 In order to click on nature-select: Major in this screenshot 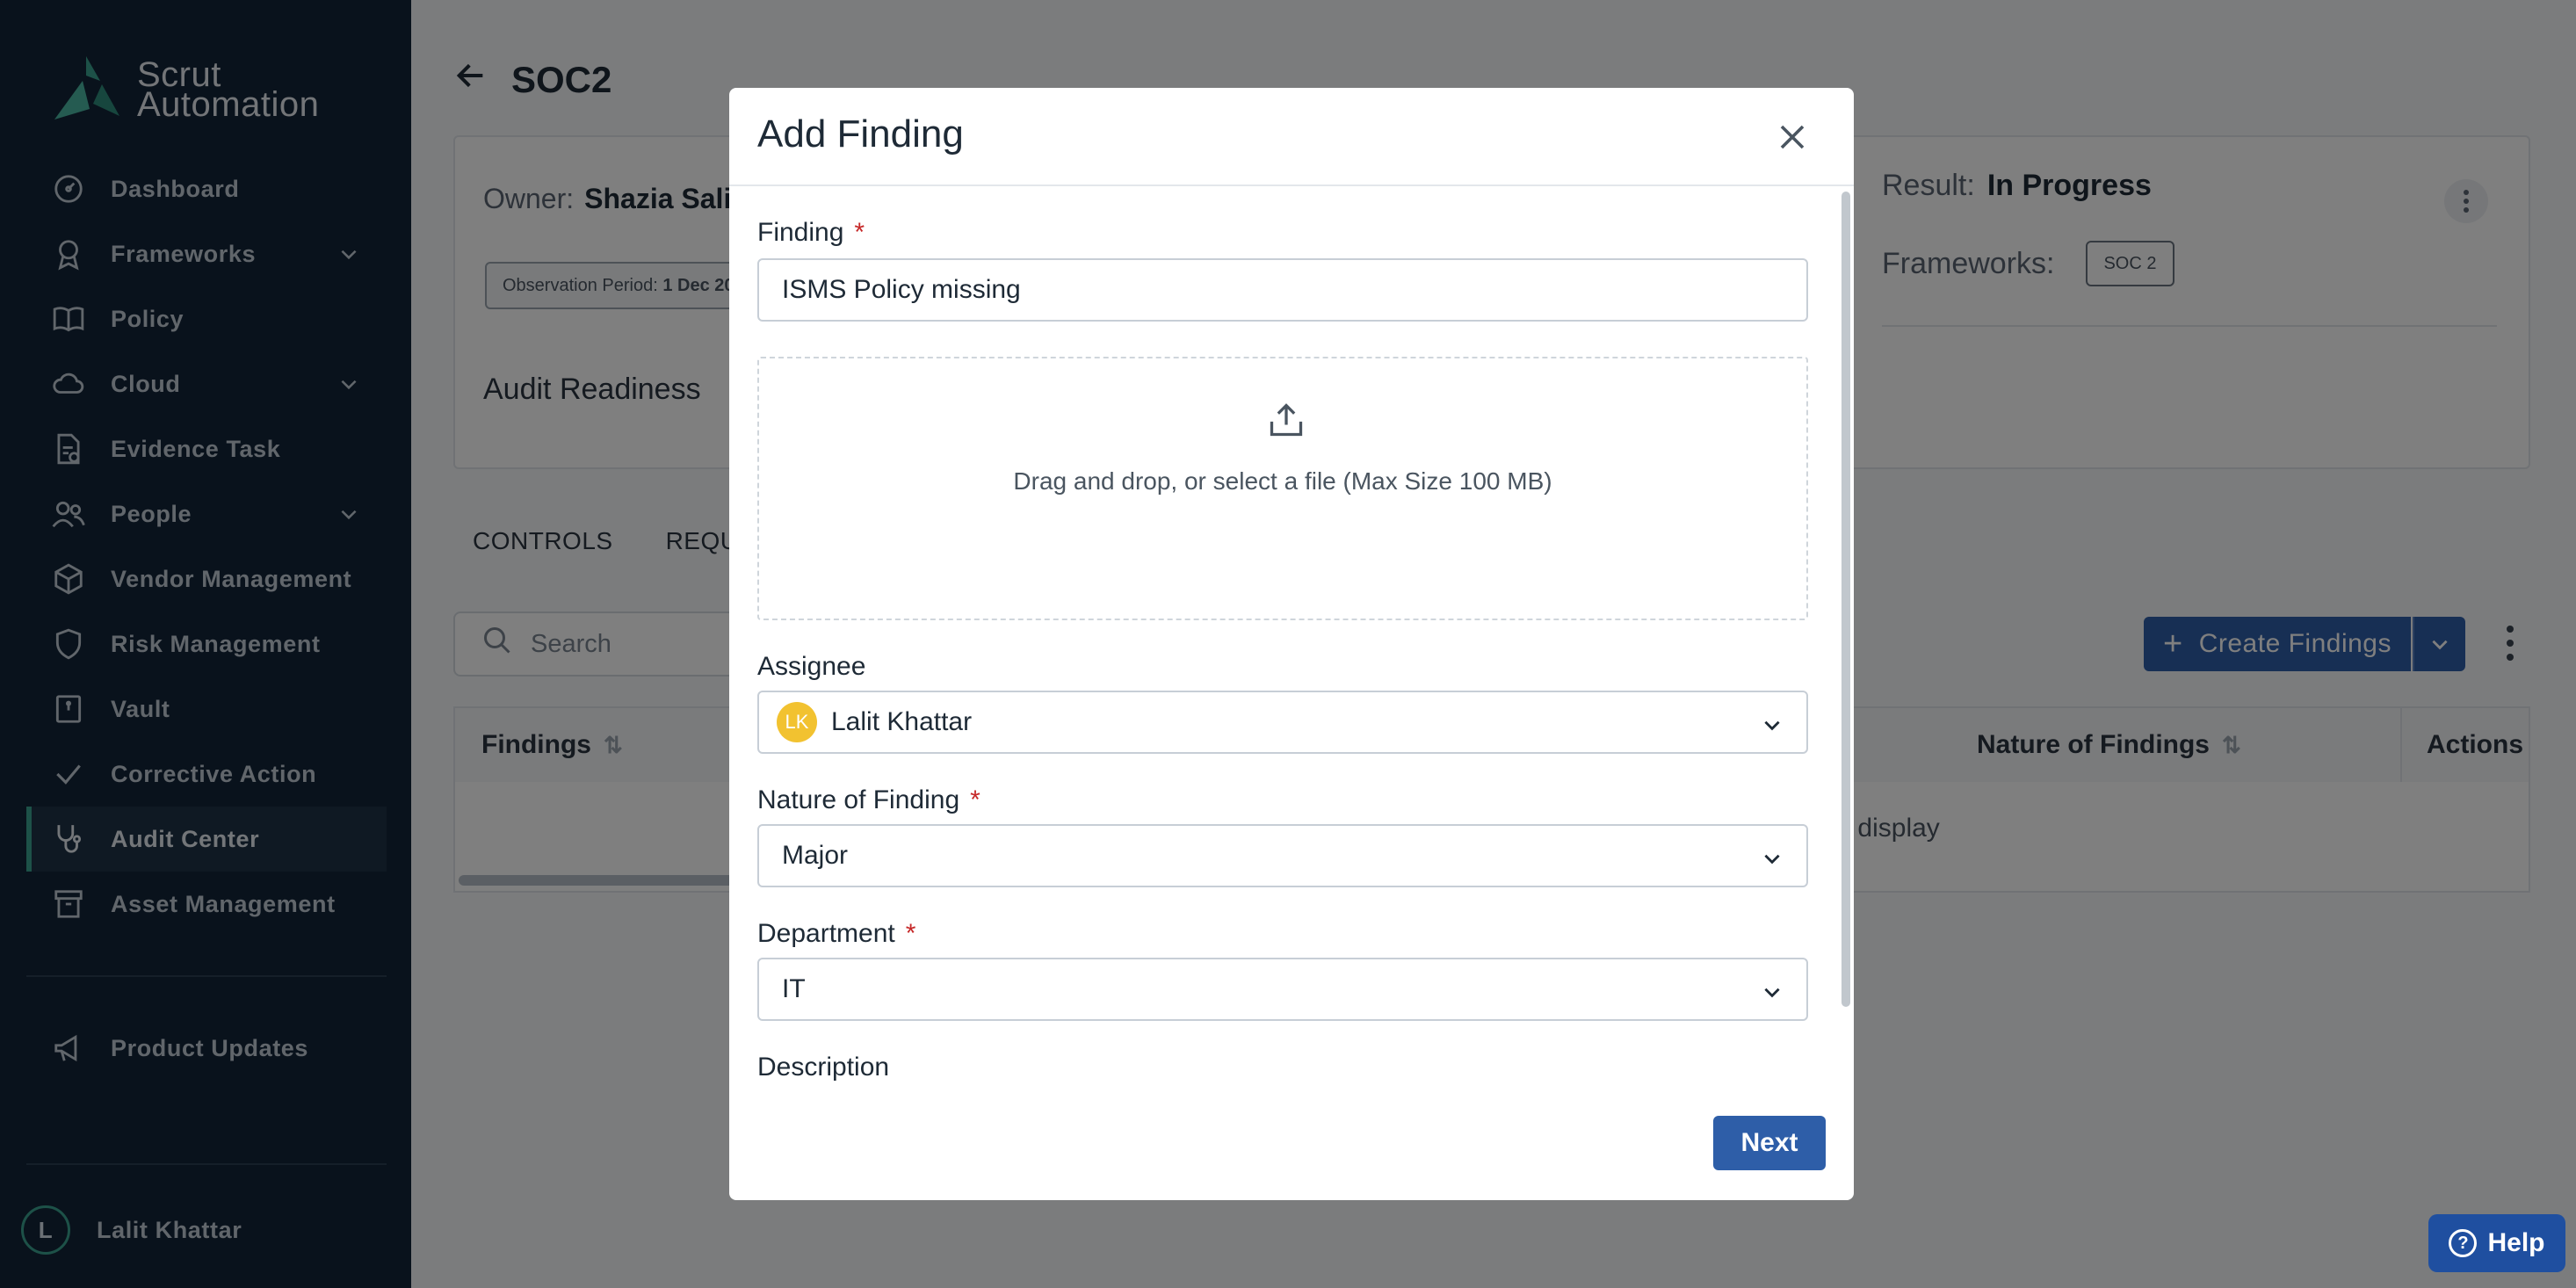, I will do `click(1282, 855)`.